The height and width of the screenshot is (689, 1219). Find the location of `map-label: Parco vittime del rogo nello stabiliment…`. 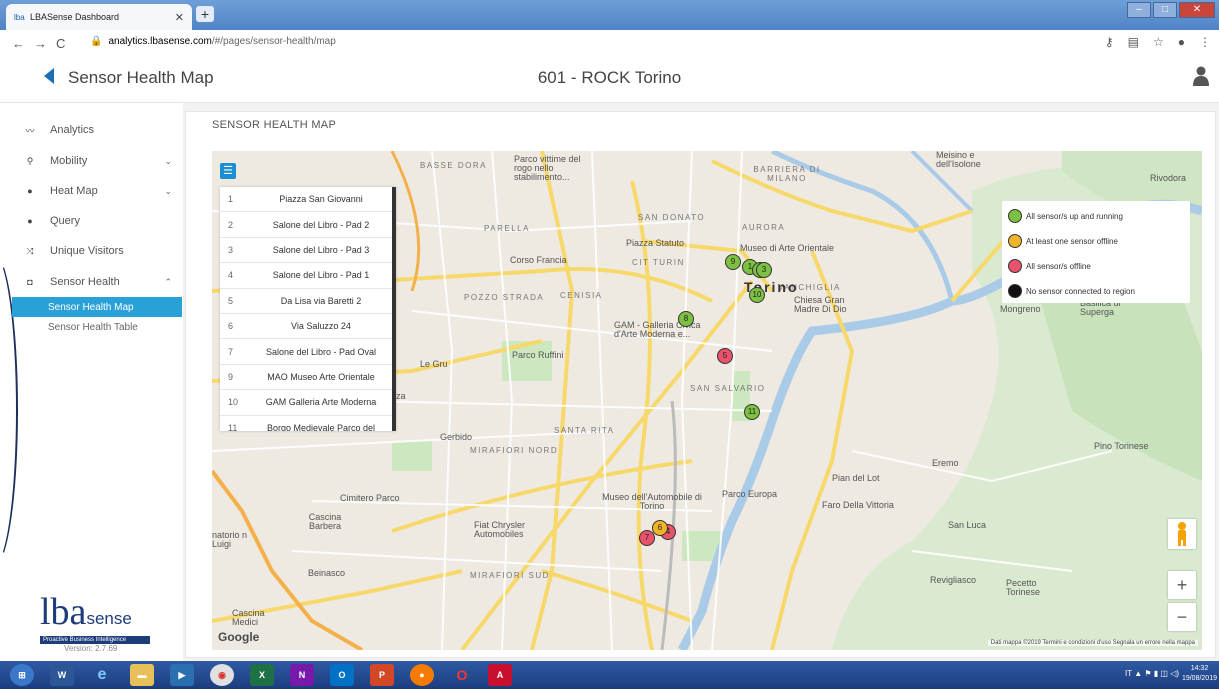

map-label: Parco vittime del rogo nello stabiliment… is located at coordinates (547, 168).